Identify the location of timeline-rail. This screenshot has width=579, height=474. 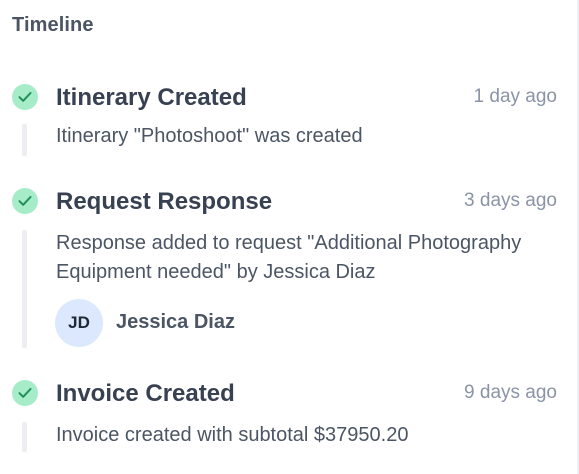
(24, 437).